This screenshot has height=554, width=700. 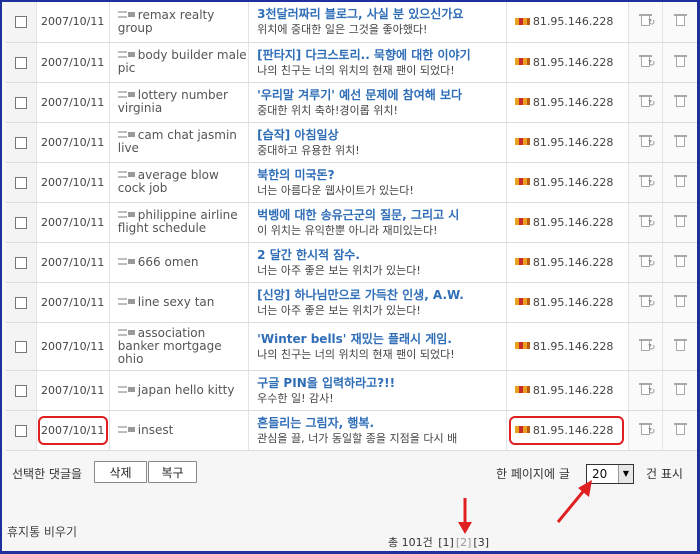 What do you see at coordinates (446, 542) in the screenshot?
I see `page-link-1: [1]` at bounding box center [446, 542].